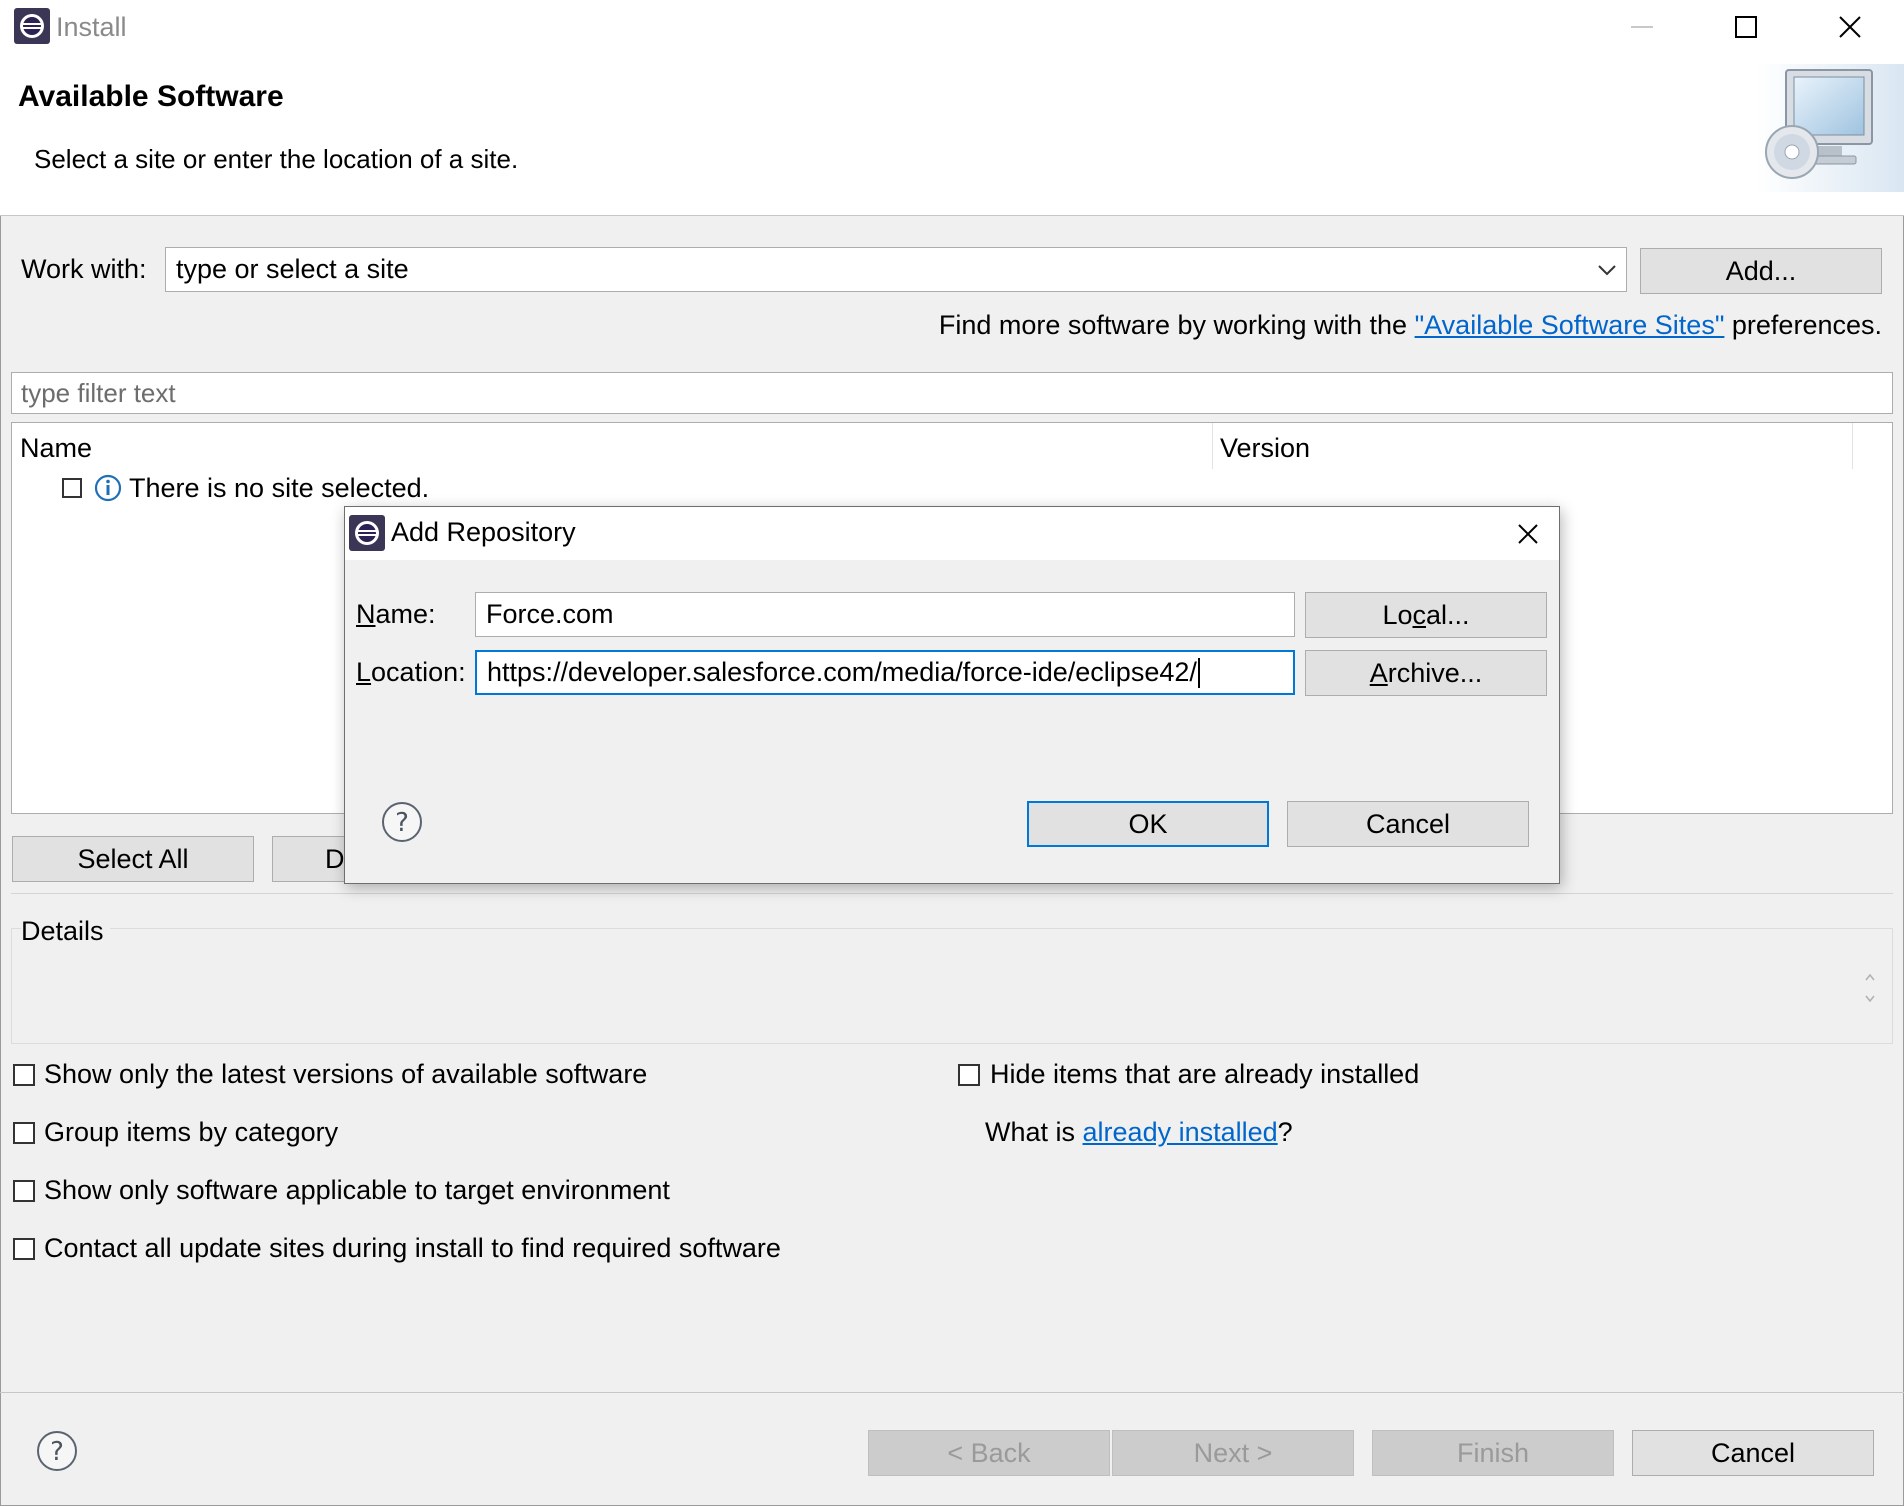 The image size is (1904, 1506). I want to click on dialog-close-button, so click(1528, 534).